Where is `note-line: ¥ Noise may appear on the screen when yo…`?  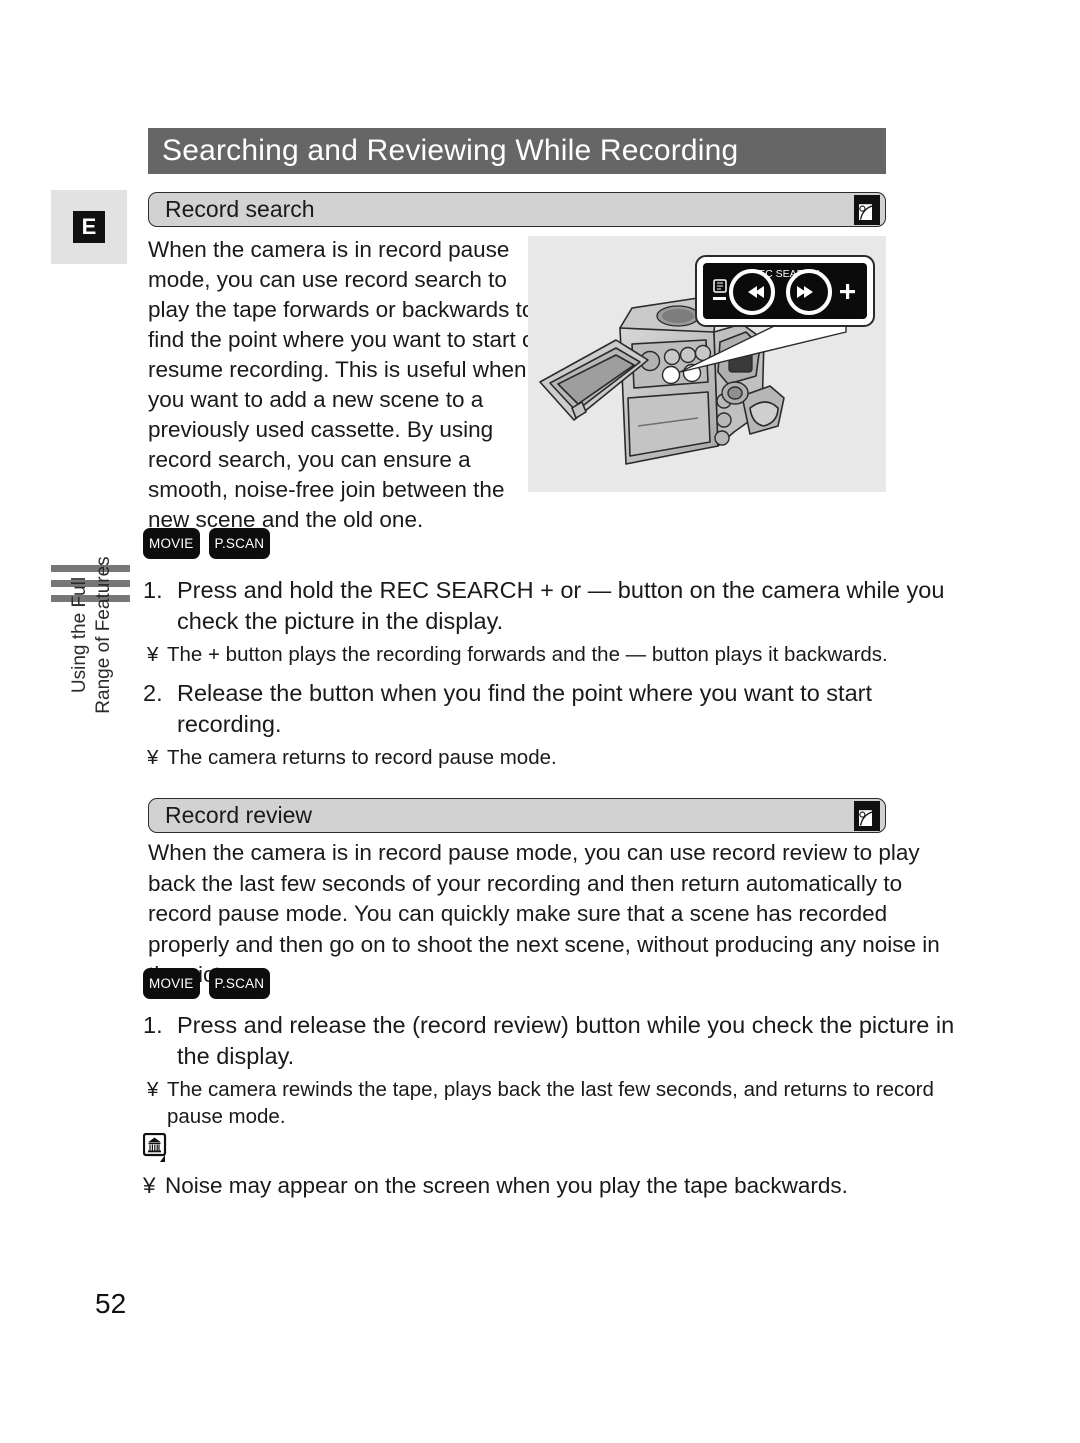 note-line: ¥ Noise may appear on the screen when yo… is located at coordinates (558, 1185).